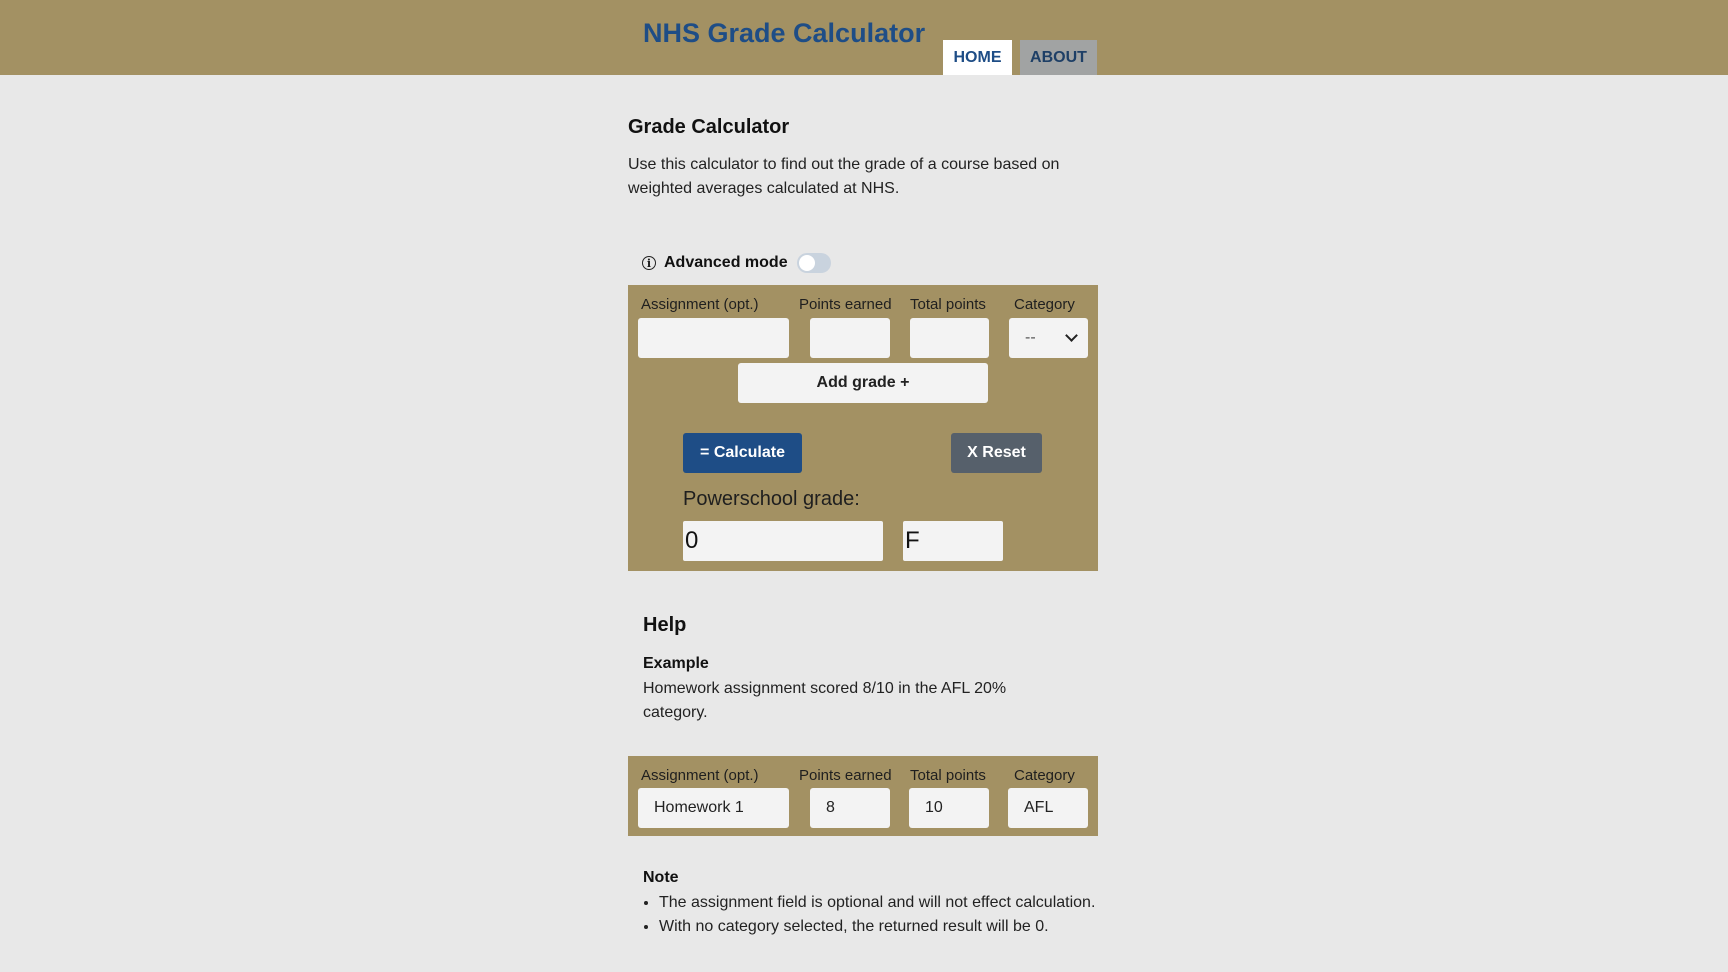 The height and width of the screenshot is (972, 1728). What do you see at coordinates (709, 127) in the screenshot?
I see `page-title: Grade Calculator` at bounding box center [709, 127].